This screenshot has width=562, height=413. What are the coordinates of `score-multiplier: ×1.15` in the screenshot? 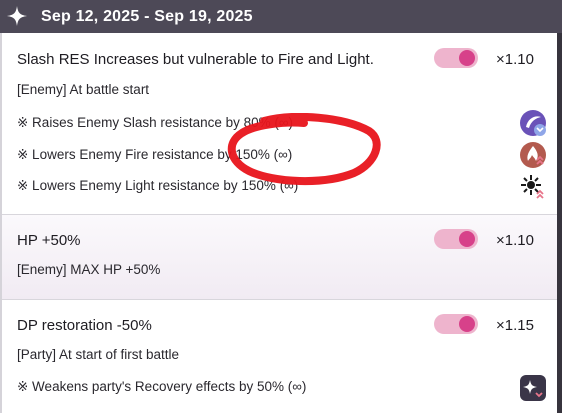 It's located at (515, 325).